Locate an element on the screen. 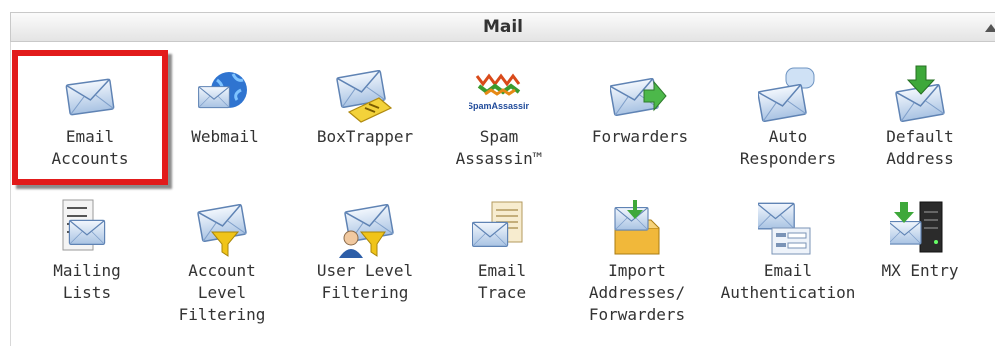 The image size is (995, 346). spamassassin-logo-text: SpamAssassin is located at coordinates (499, 106).